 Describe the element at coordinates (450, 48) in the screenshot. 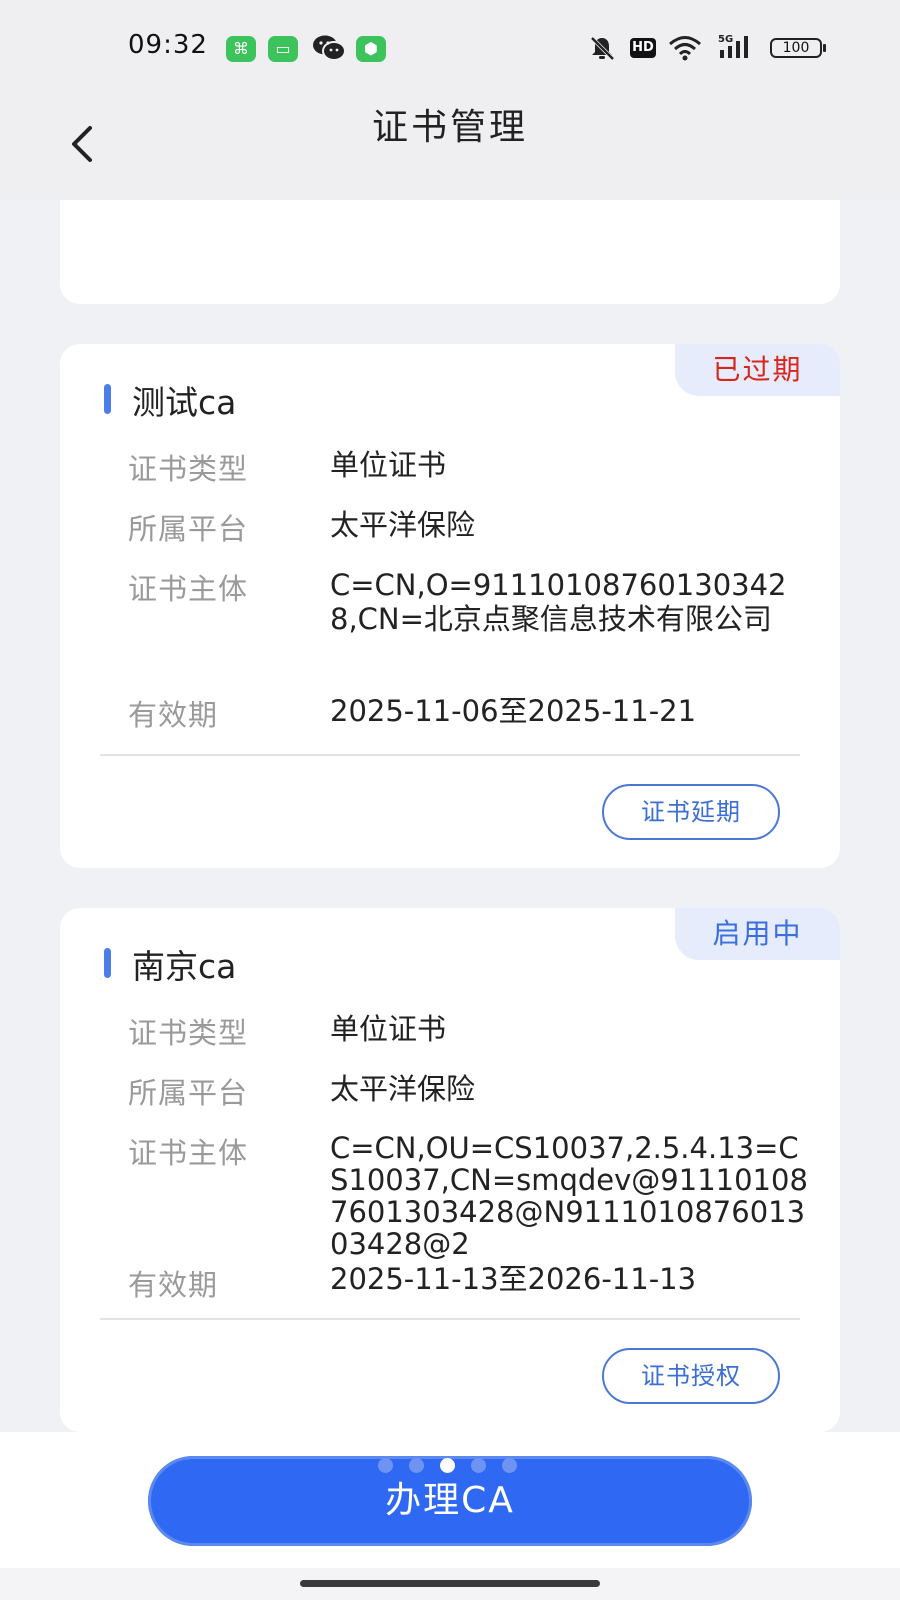

I see `status-bar: 09:32 ⌘ ▭ ⬢ HD 5G 100` at that location.